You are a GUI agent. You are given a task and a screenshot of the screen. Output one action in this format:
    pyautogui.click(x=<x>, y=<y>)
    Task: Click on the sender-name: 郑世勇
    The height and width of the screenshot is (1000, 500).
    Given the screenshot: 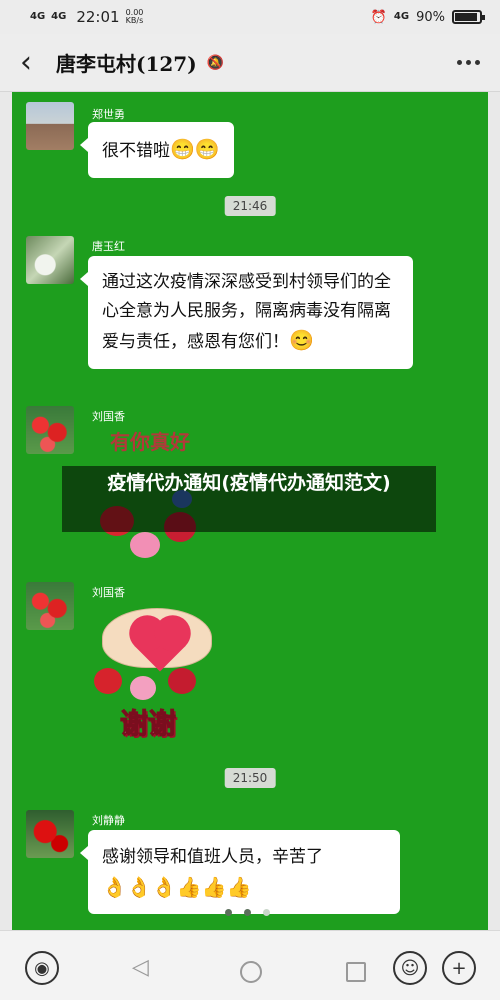 What is the action you would take?
    pyautogui.click(x=108, y=114)
    